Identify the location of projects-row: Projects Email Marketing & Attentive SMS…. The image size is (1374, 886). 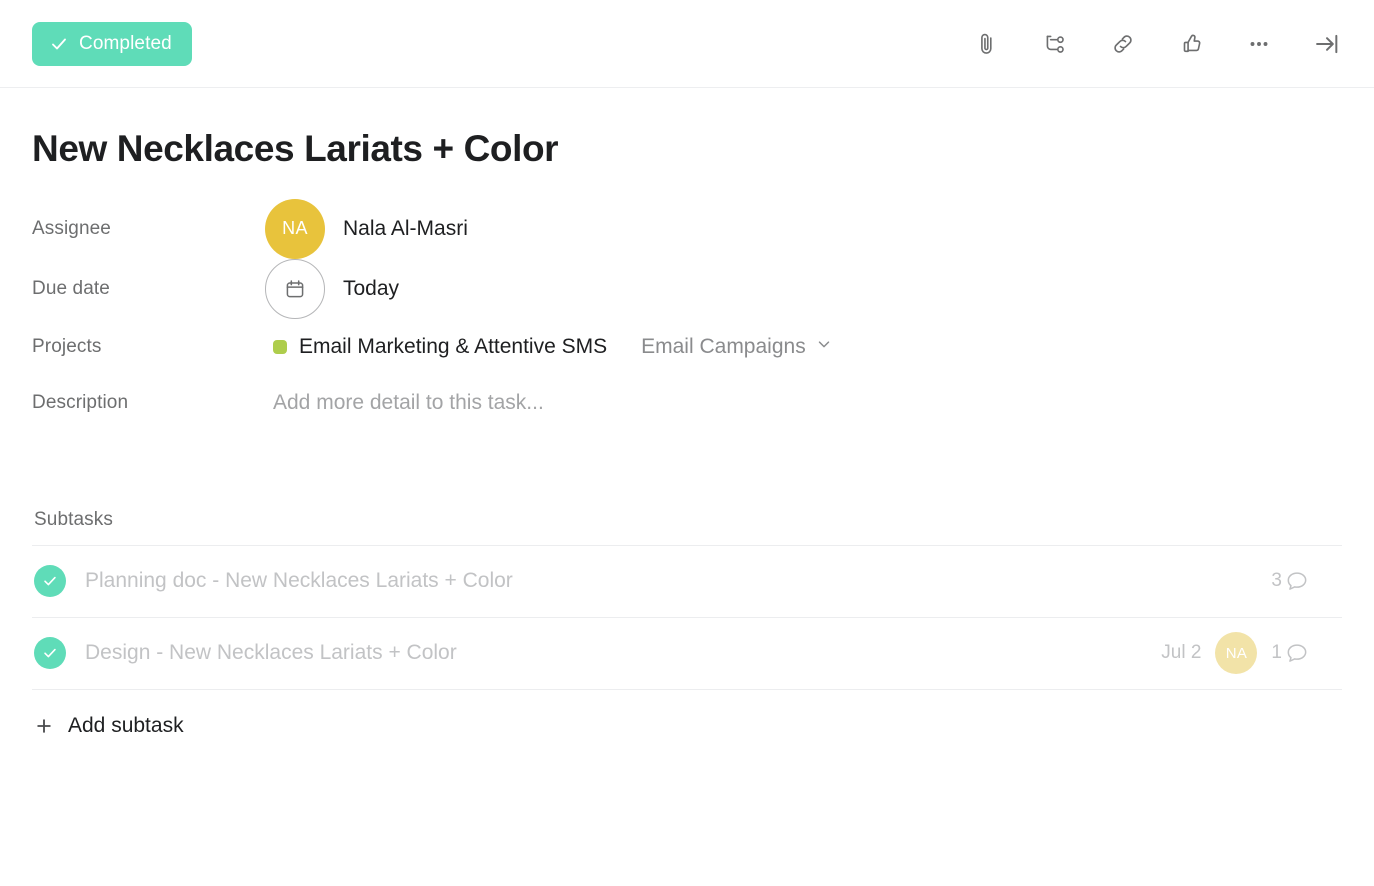
(687, 347).